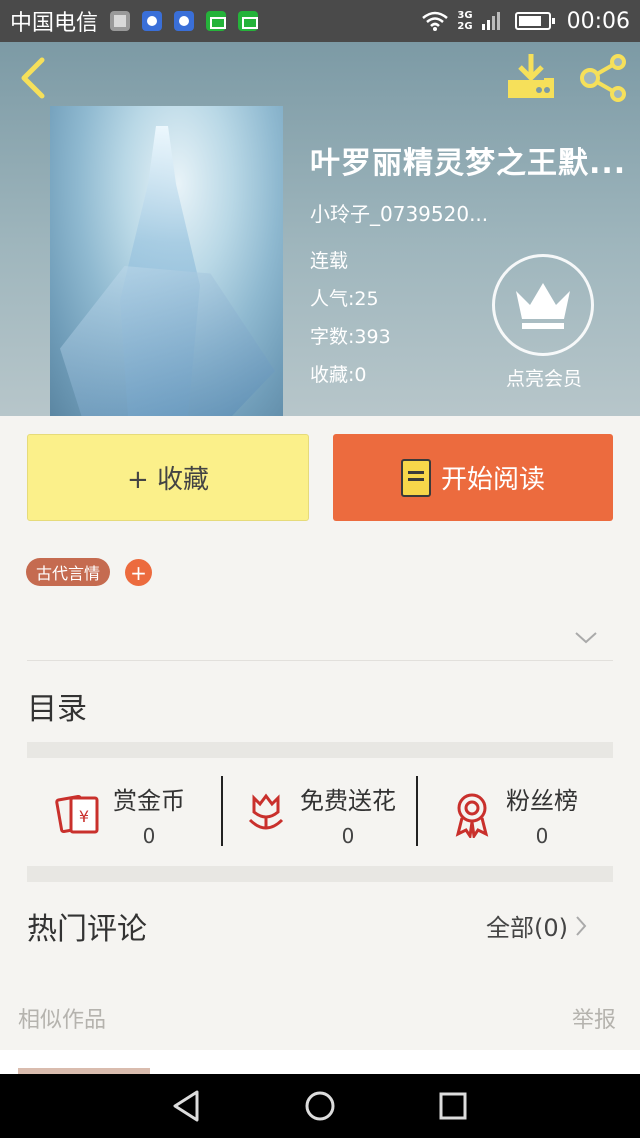  I want to click on all-comments-label: 全部(0), so click(527, 928).